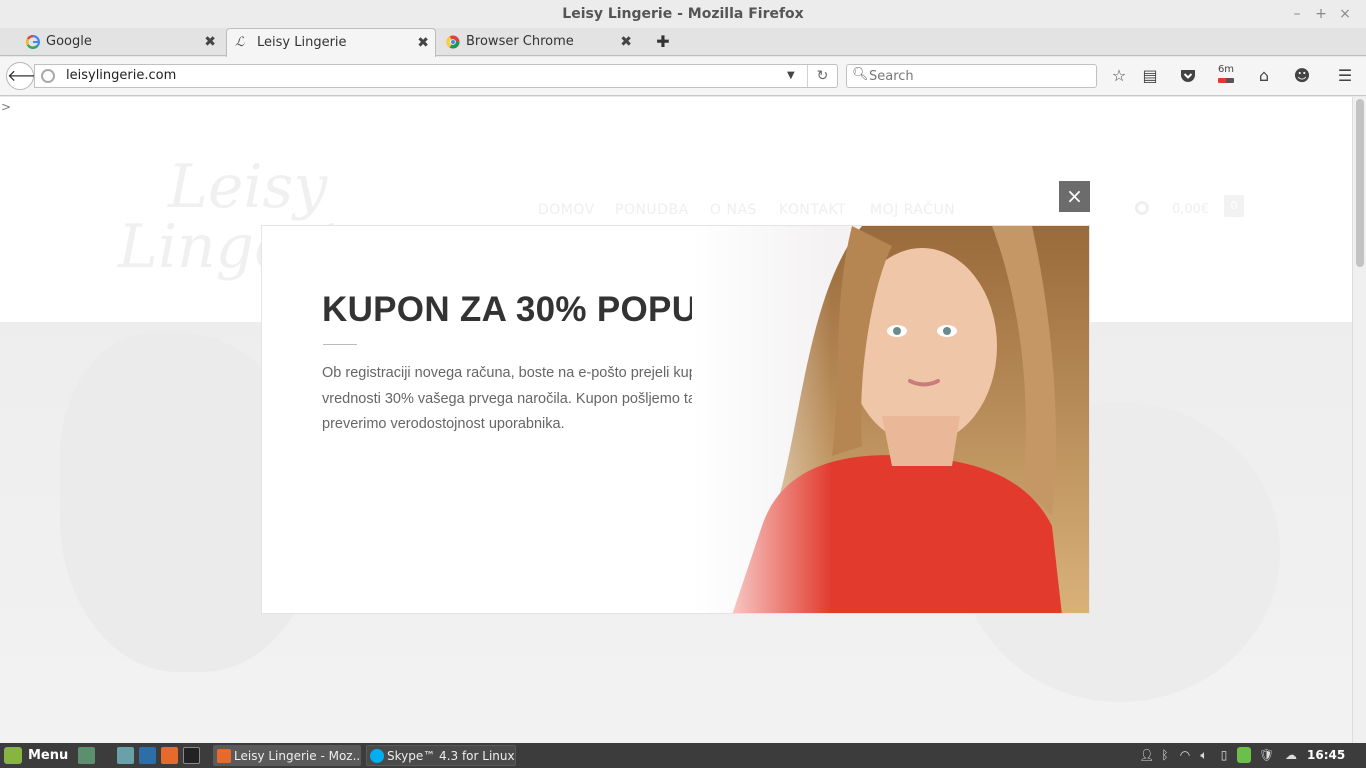  Describe the element at coordinates (48, 76) in the screenshot. I see `site-identity-globe-icon` at that location.